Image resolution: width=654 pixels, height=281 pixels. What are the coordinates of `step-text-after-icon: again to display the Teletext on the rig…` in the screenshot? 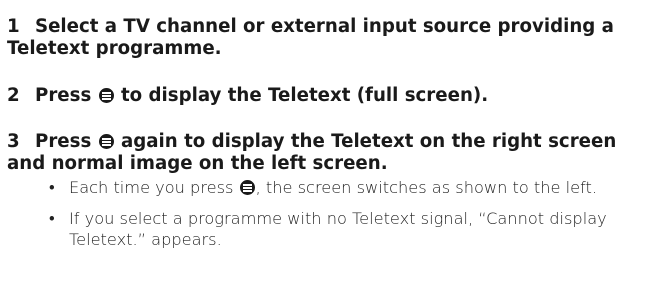 It's located at (312, 152).